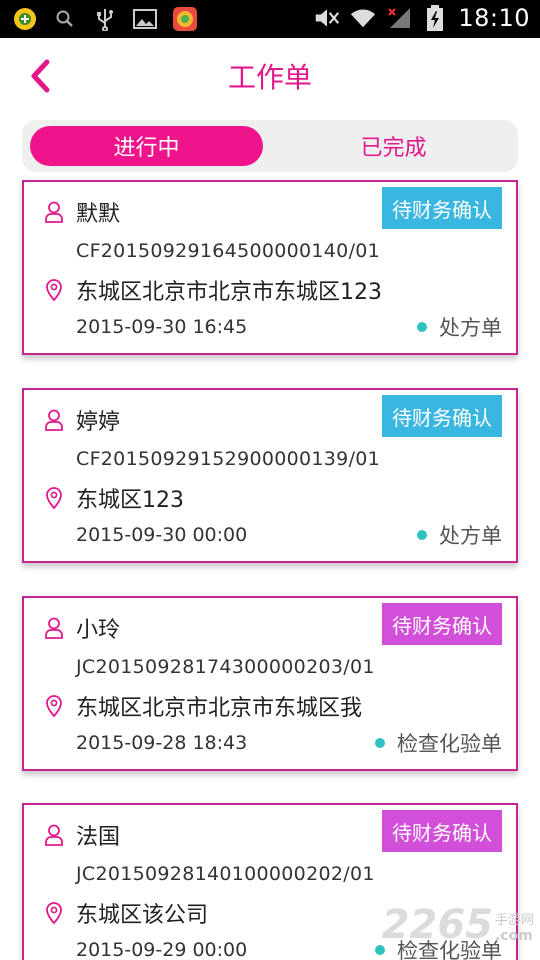  Describe the element at coordinates (162, 535) in the screenshot. I see `order-datetime: 2015-09-30 00:00` at that location.